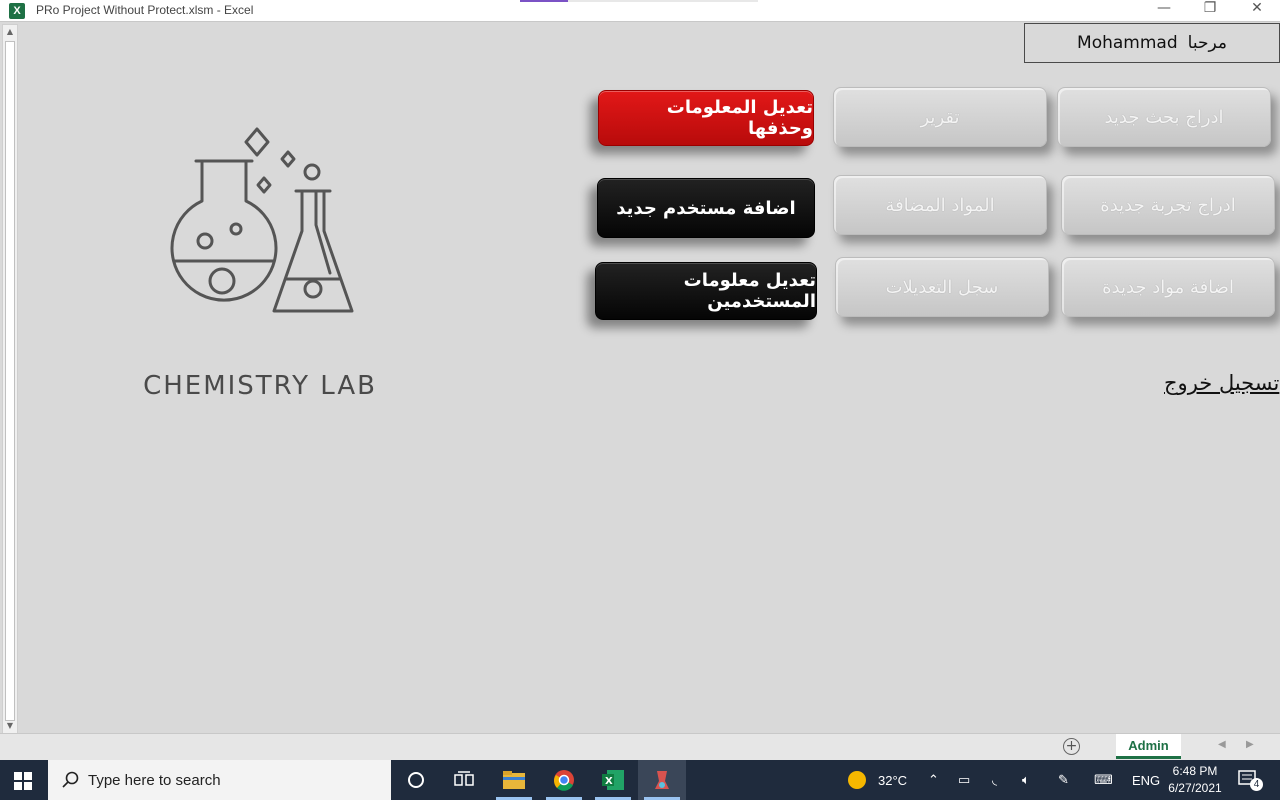 Image resolution: width=1280 pixels, height=800 pixels. I want to click on title-accent-gray, so click(663, 1).